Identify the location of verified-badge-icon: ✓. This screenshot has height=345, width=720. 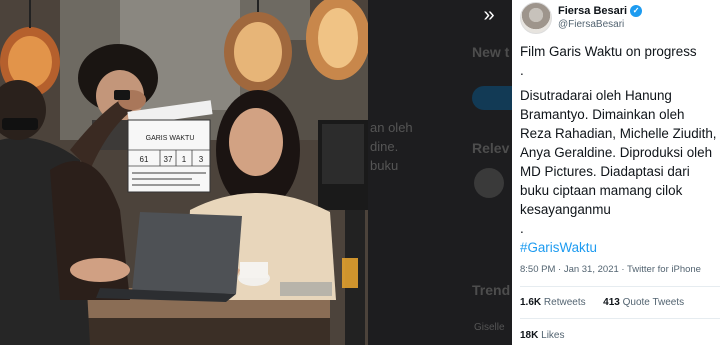
(636, 11).